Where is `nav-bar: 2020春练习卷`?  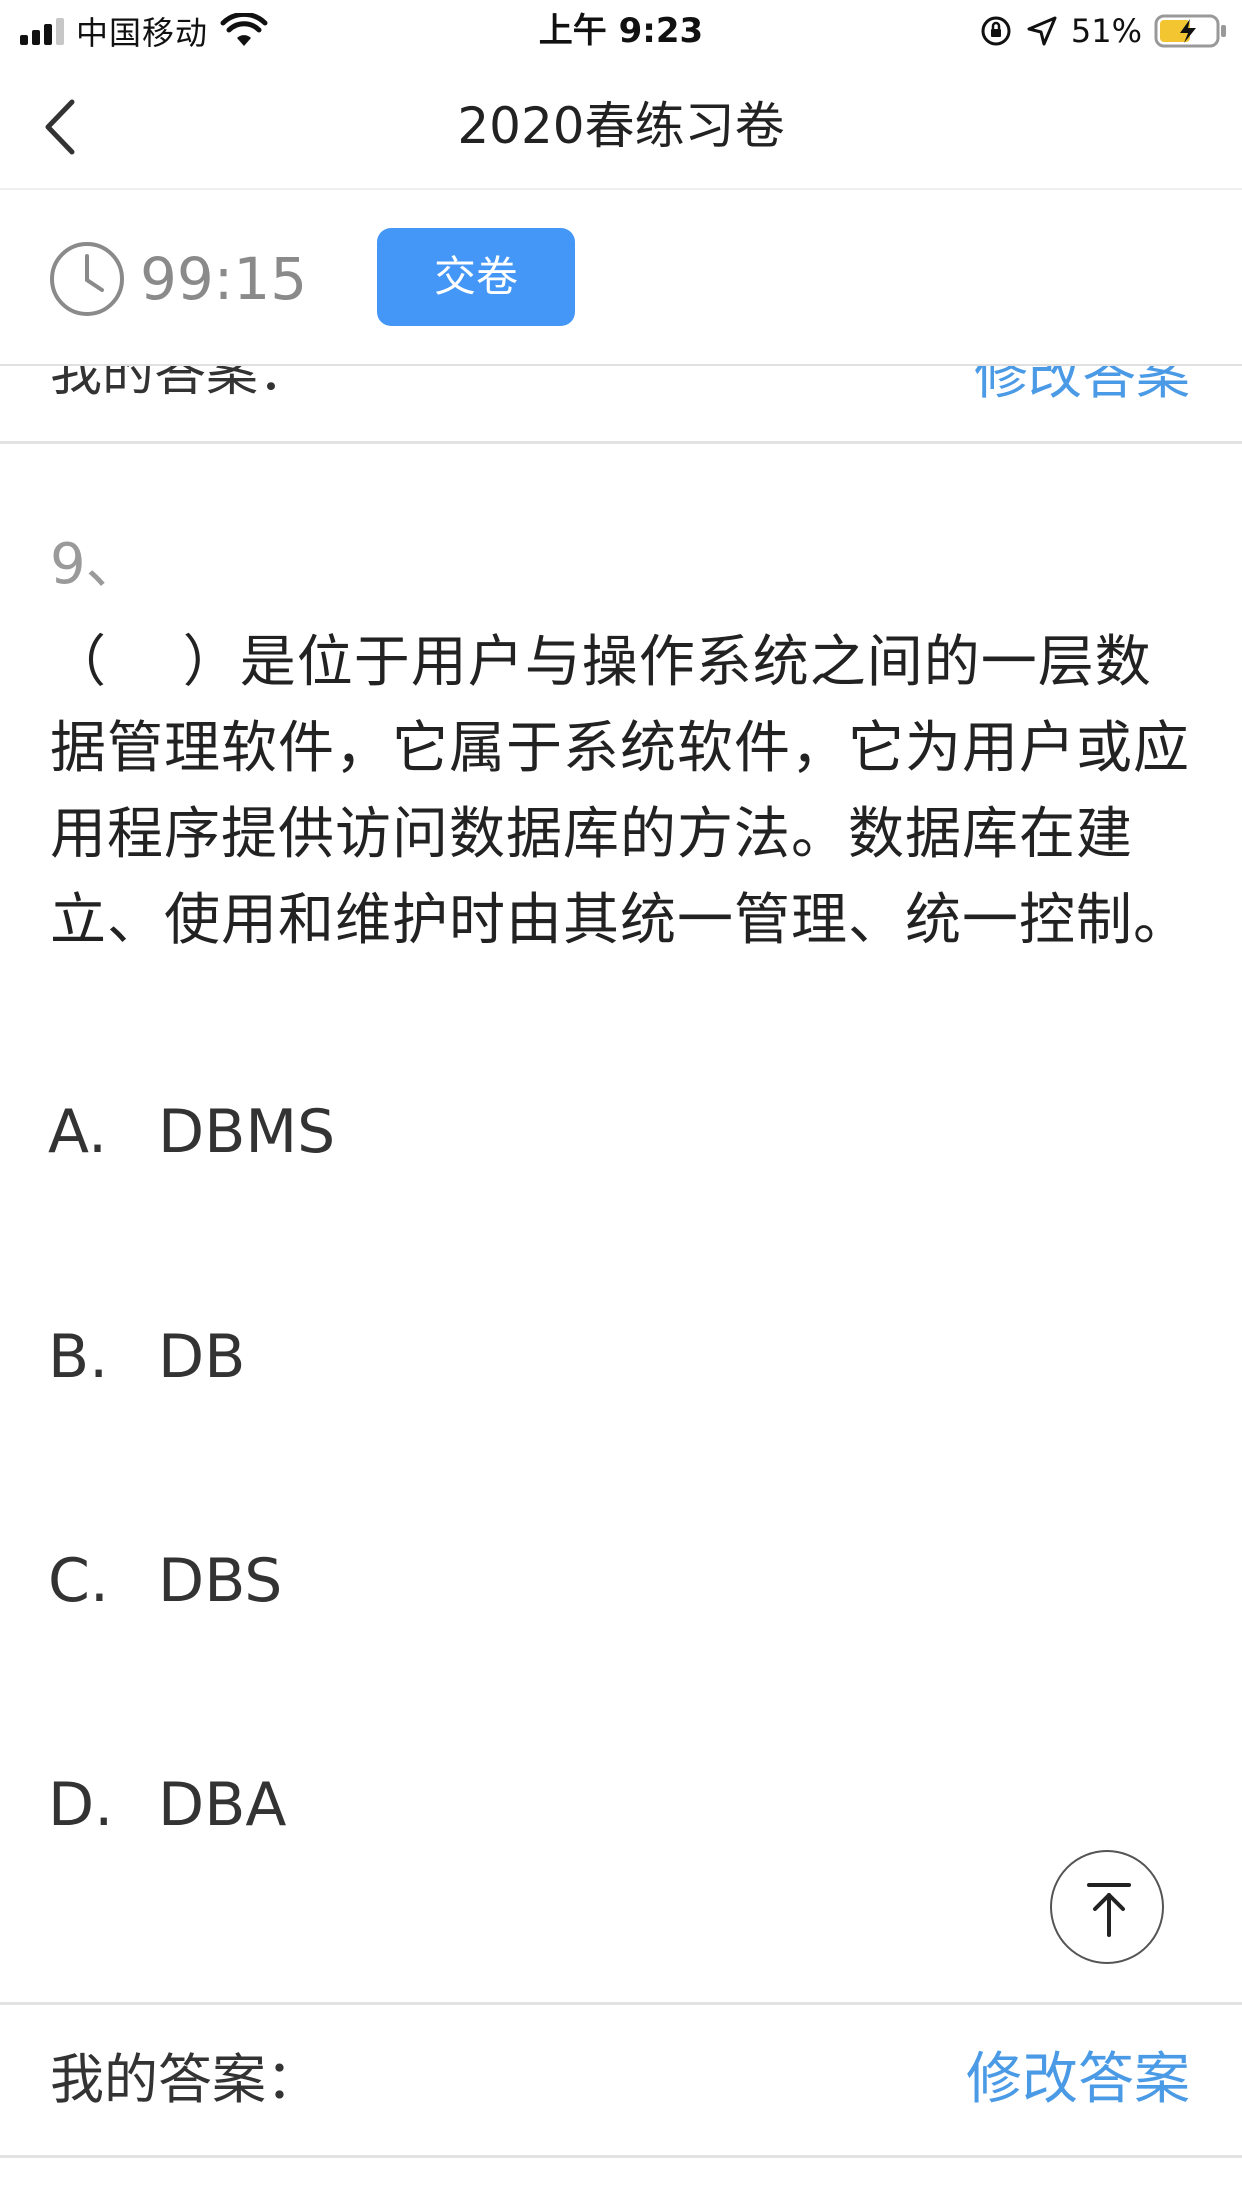
nav-bar: 2020春练习卷 is located at coordinates (621, 126).